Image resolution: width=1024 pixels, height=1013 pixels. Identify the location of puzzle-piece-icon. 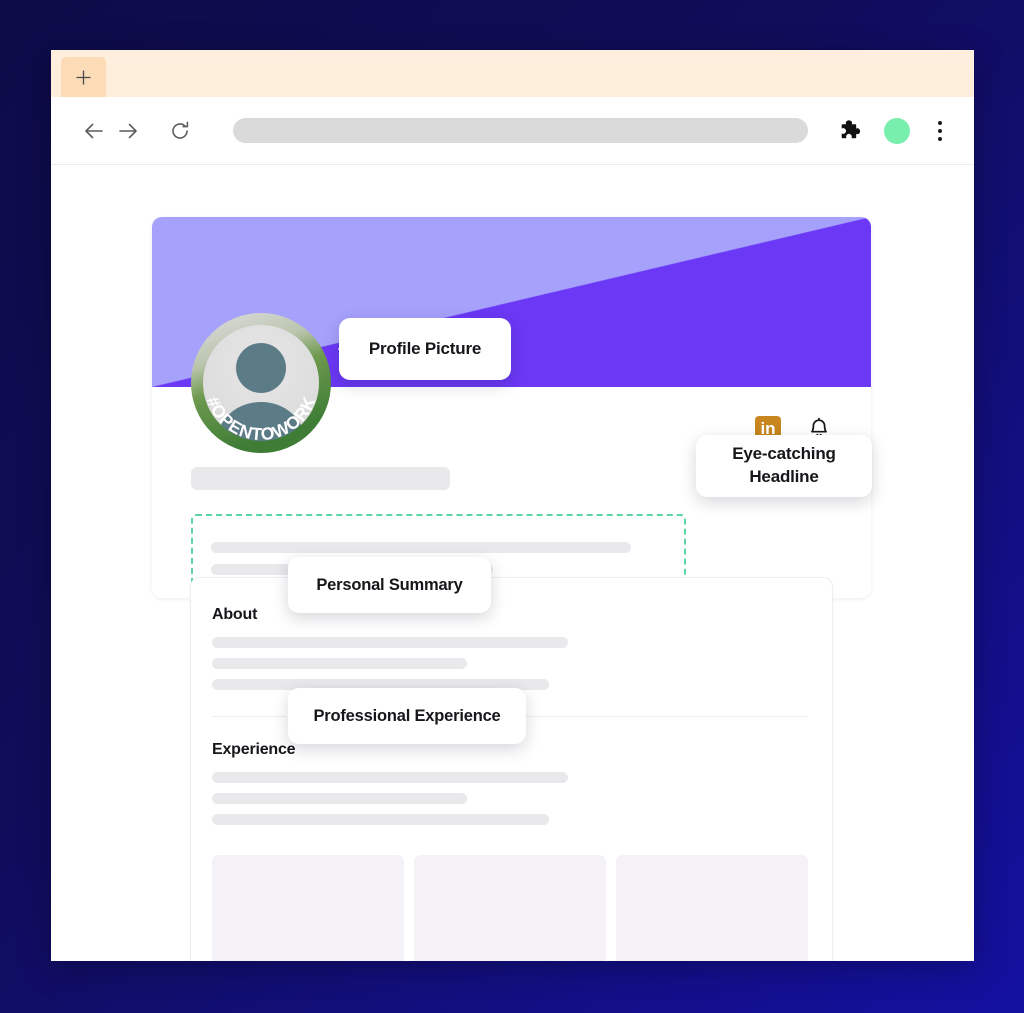
(851, 128).